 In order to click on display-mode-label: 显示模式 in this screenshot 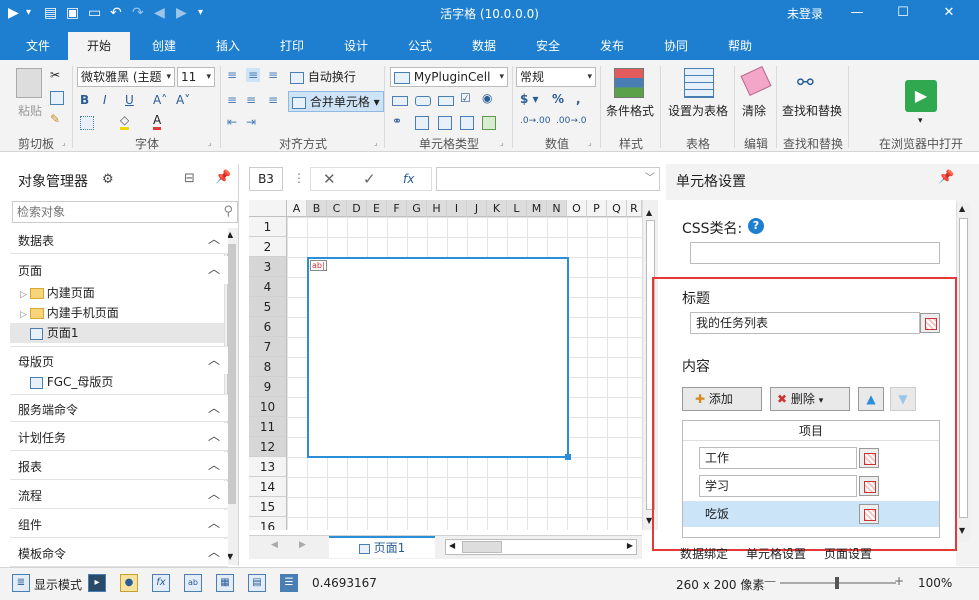, I will do `click(58, 584)`.